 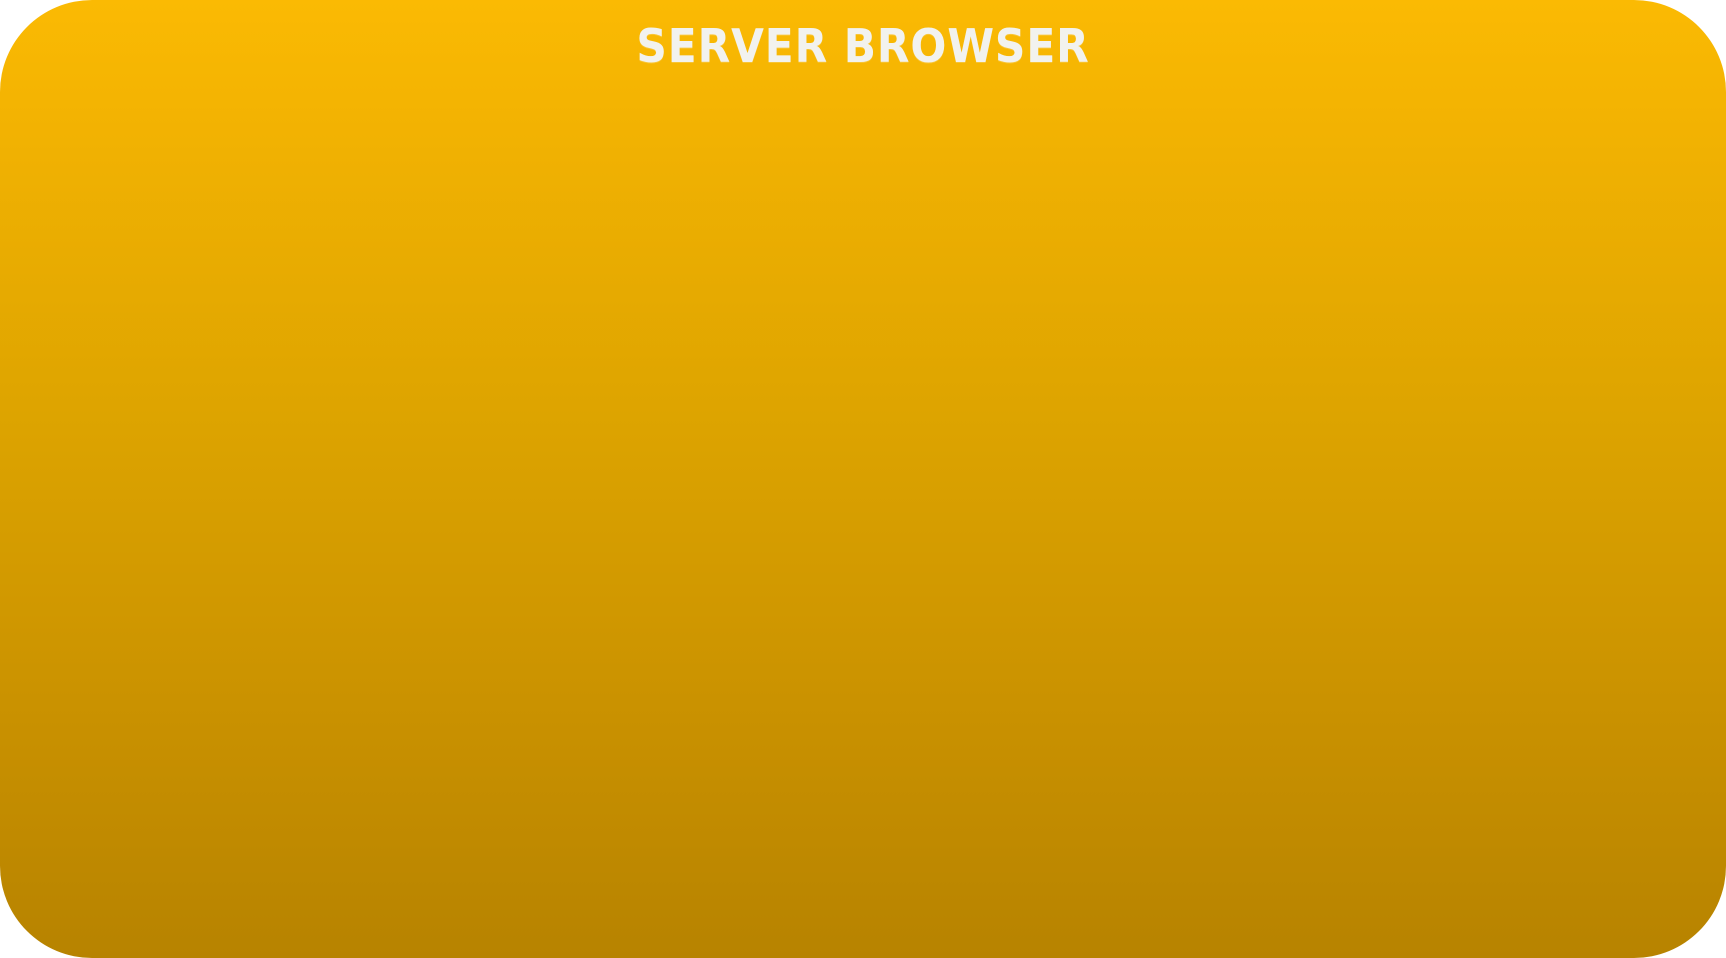 I want to click on page-title: SERVER BROWSER, so click(x=863, y=46).